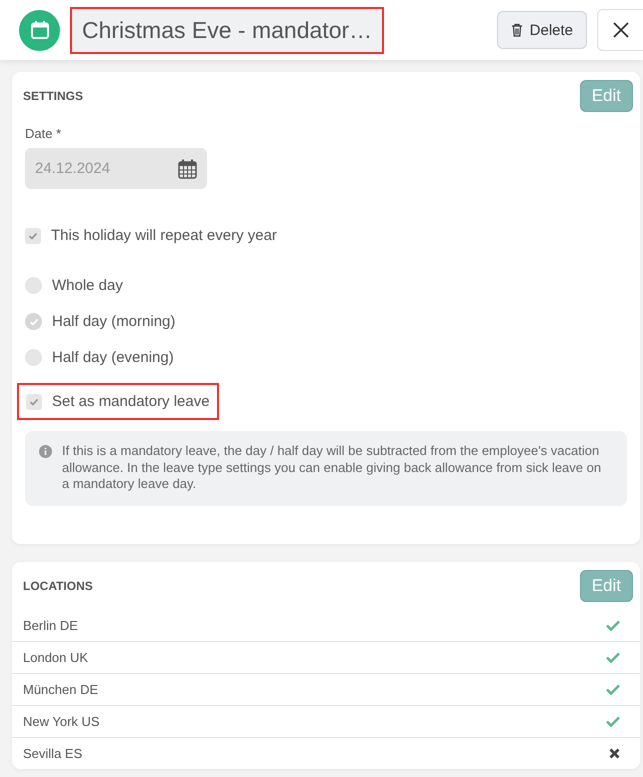 The width and height of the screenshot is (643, 777). Describe the element at coordinates (113, 357) in the screenshot. I see `radio-label: Half day (evening)` at that location.